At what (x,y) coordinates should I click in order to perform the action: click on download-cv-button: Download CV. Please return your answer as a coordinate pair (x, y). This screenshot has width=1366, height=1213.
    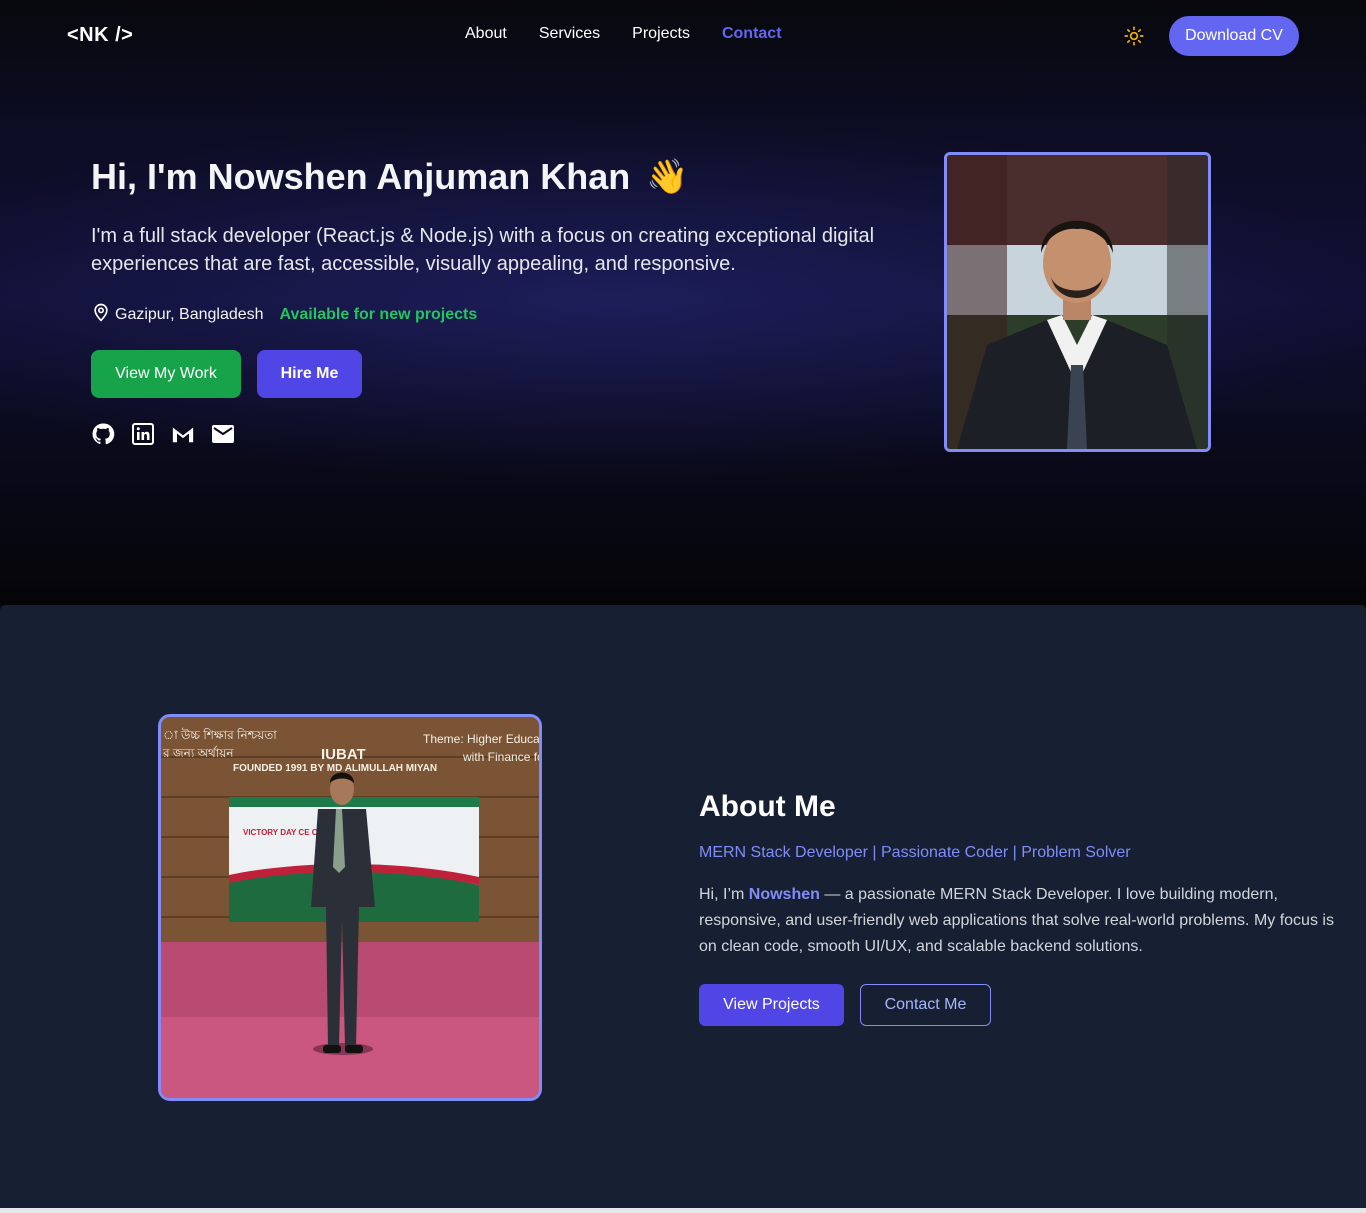
    Looking at the image, I should click on (1234, 36).